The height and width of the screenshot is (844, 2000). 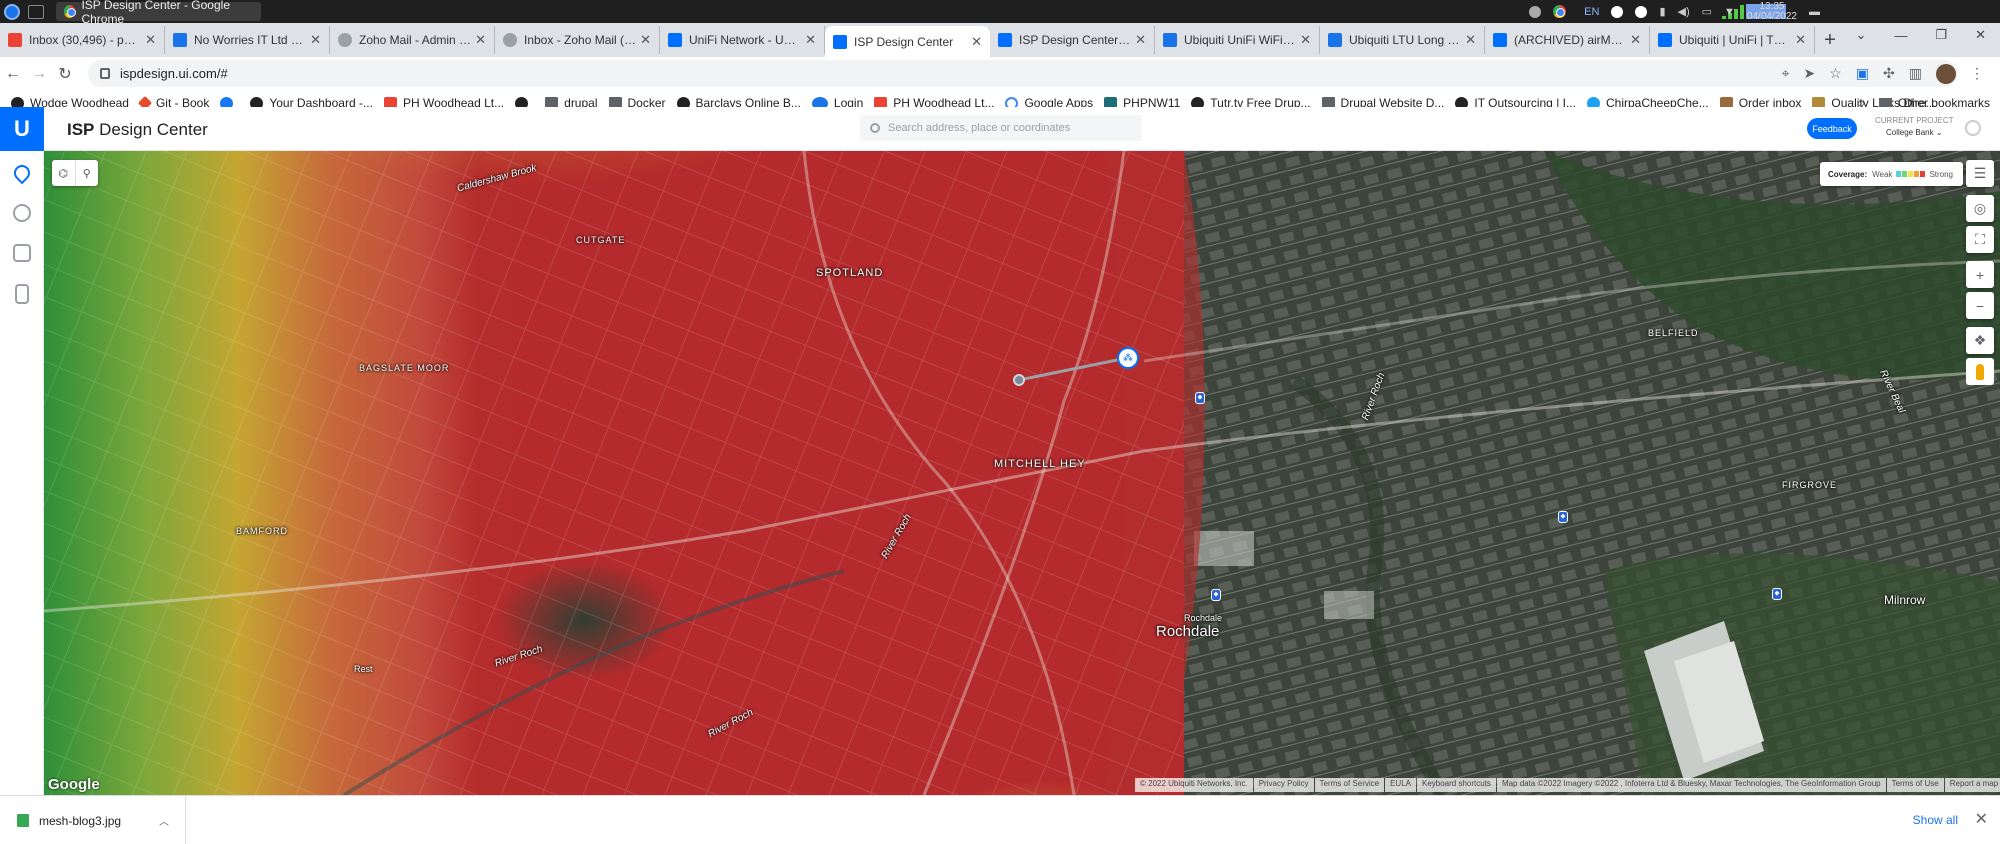 I want to click on location-pin-icon, so click(x=22, y=173).